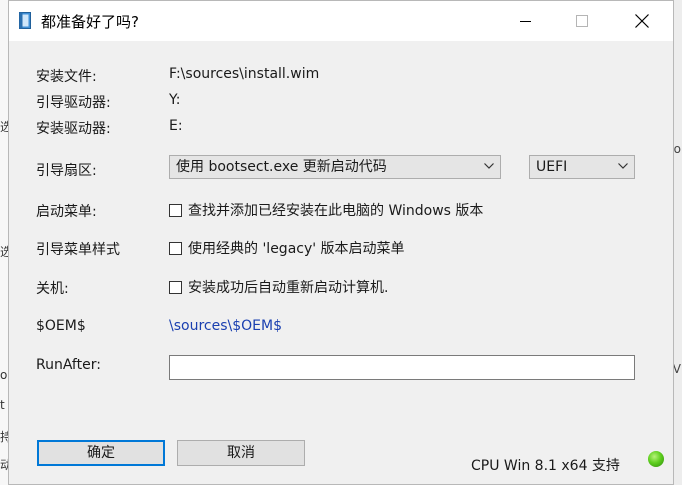  I want to click on status-indicator-icon, so click(656, 459).